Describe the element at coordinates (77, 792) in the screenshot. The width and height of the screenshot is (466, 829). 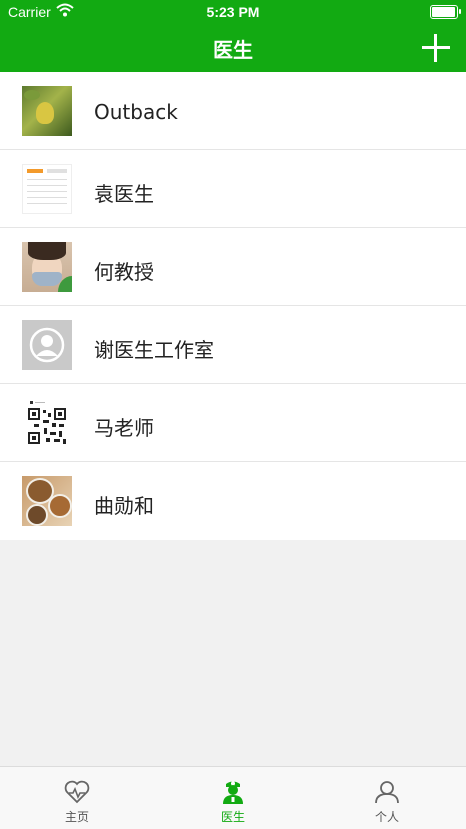
I see `heart-pulse-icon` at that location.